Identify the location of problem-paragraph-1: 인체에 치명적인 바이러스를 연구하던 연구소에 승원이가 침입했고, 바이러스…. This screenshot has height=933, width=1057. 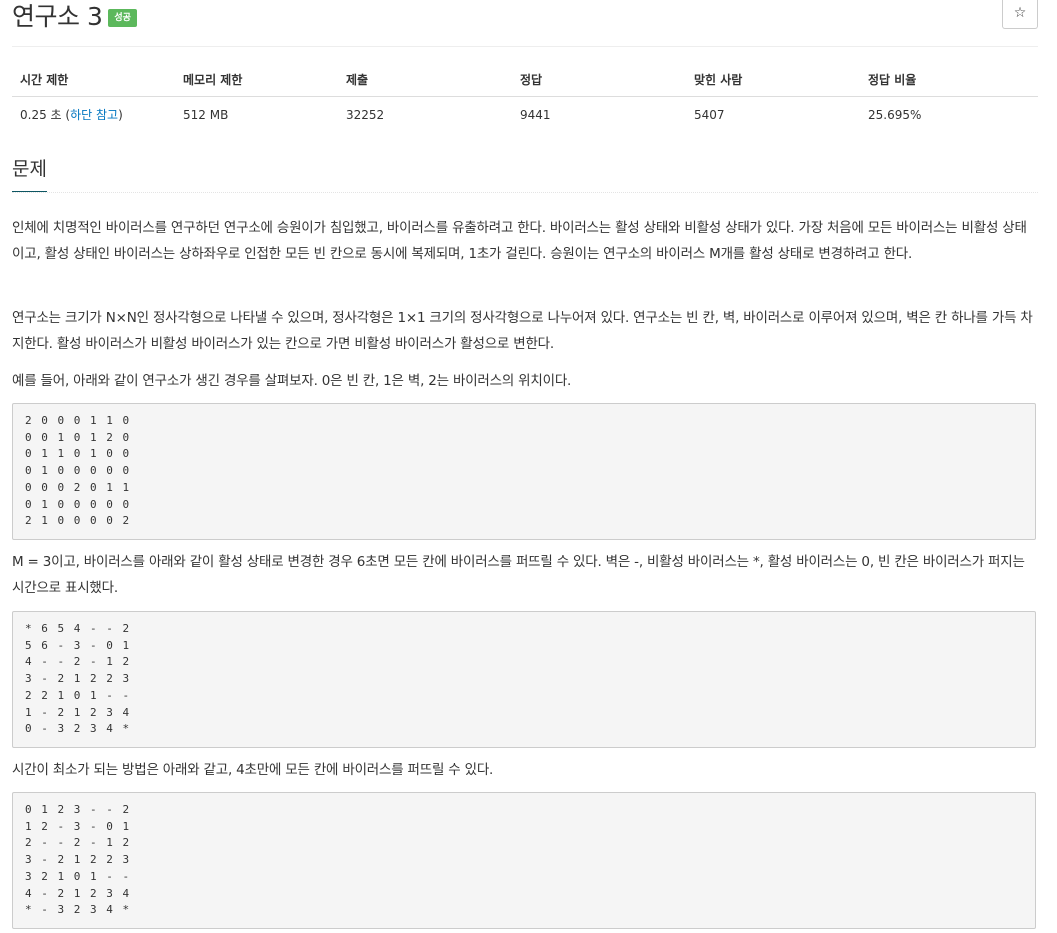
(519, 241).